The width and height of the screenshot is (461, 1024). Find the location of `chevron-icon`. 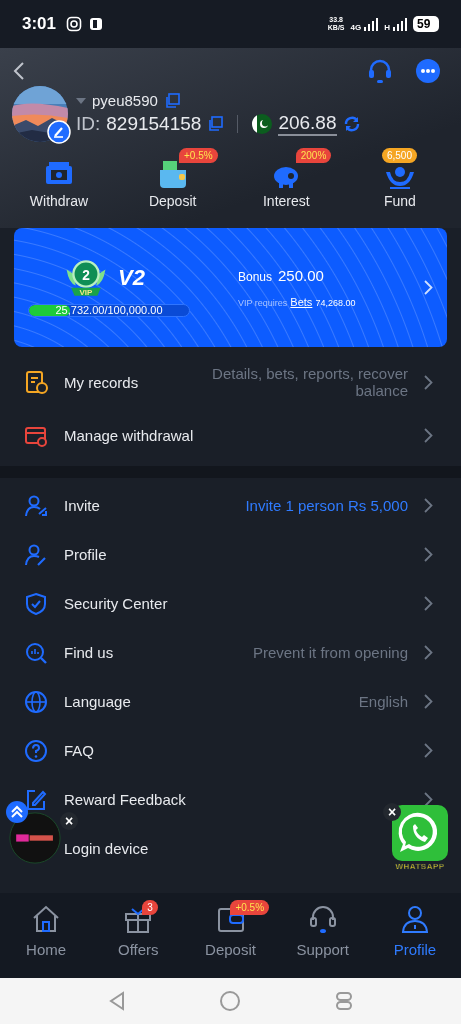

chevron-icon is located at coordinates (428, 287).